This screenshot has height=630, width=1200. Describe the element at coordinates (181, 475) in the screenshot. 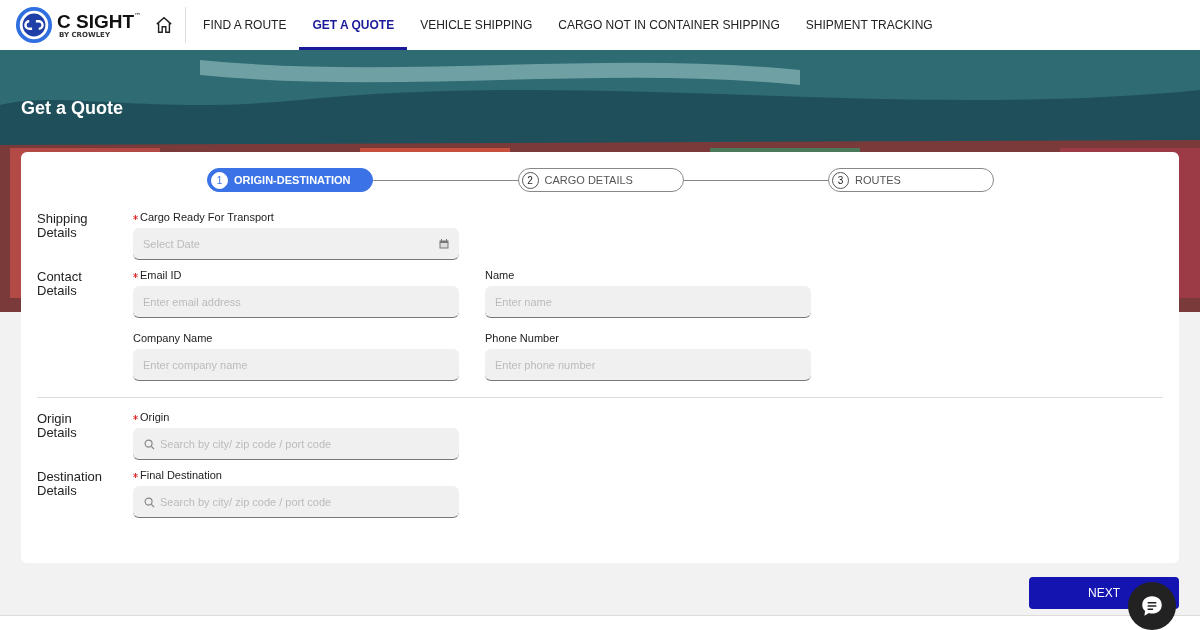

I see `field-label: Final Destination` at that location.